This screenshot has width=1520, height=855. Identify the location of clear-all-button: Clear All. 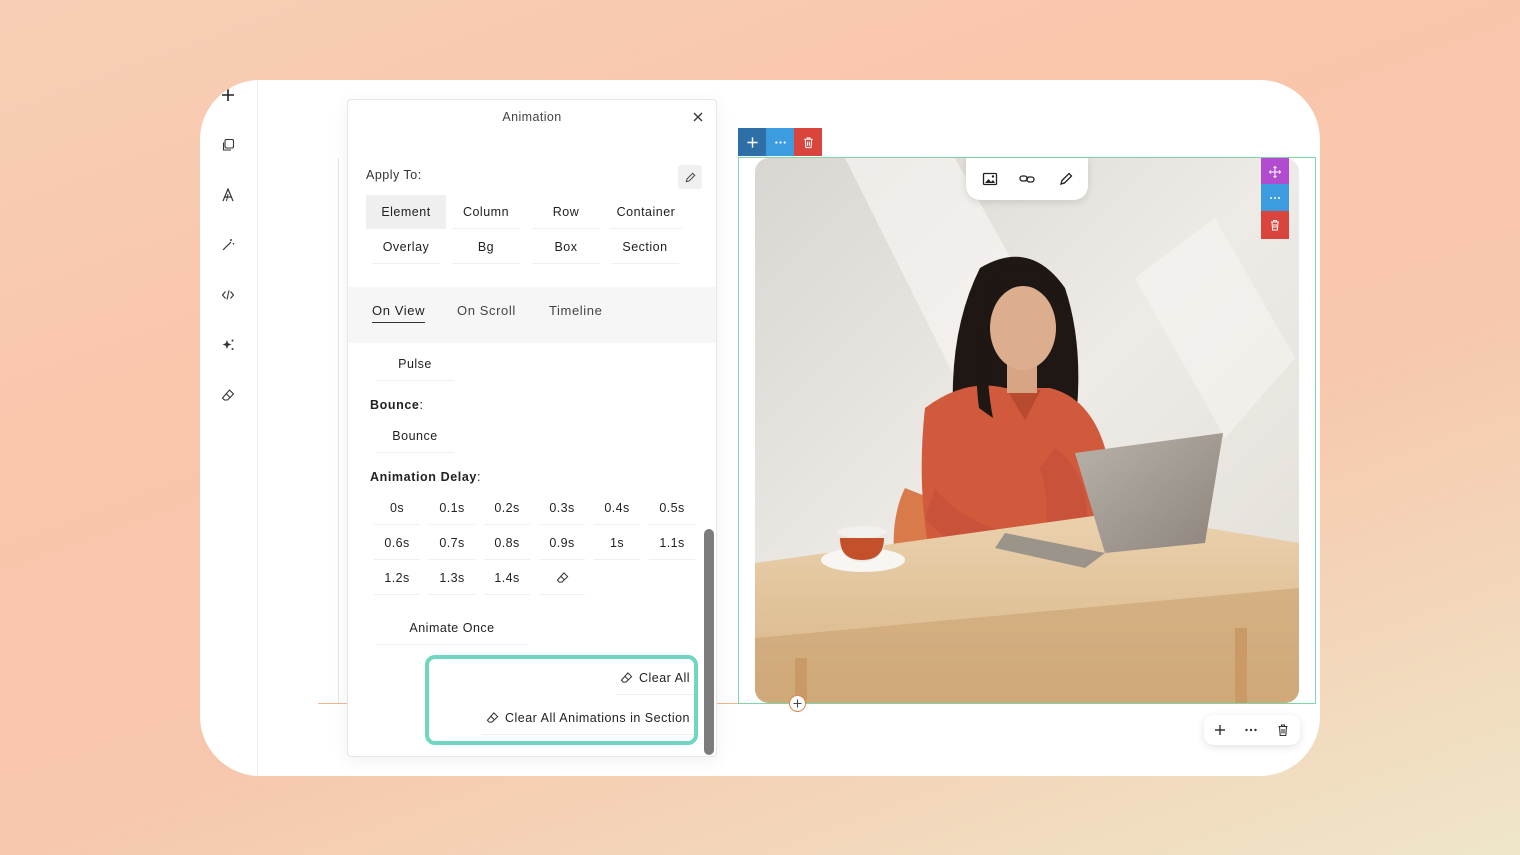
(654, 678).